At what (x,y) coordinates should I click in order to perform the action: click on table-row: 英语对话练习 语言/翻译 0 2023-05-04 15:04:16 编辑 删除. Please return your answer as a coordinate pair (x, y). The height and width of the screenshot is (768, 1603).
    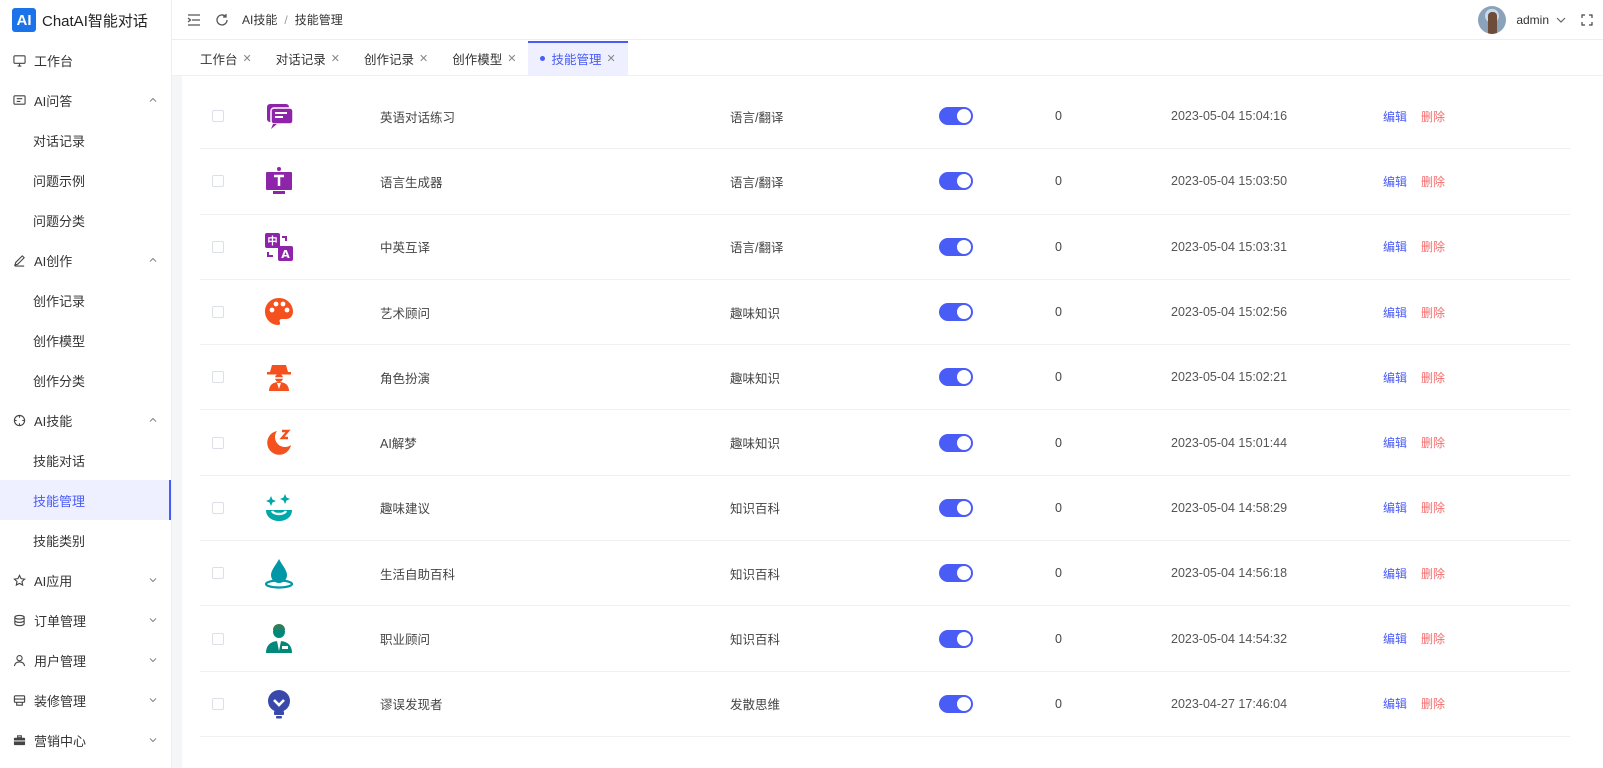
    Looking at the image, I should click on (885, 117).